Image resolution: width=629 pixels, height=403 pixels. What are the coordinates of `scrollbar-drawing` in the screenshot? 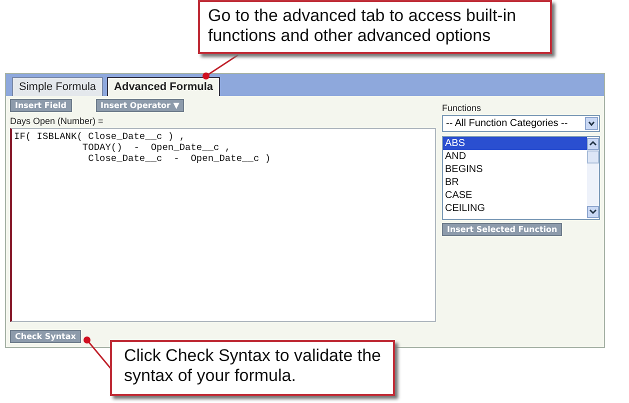 It's located at (593, 178).